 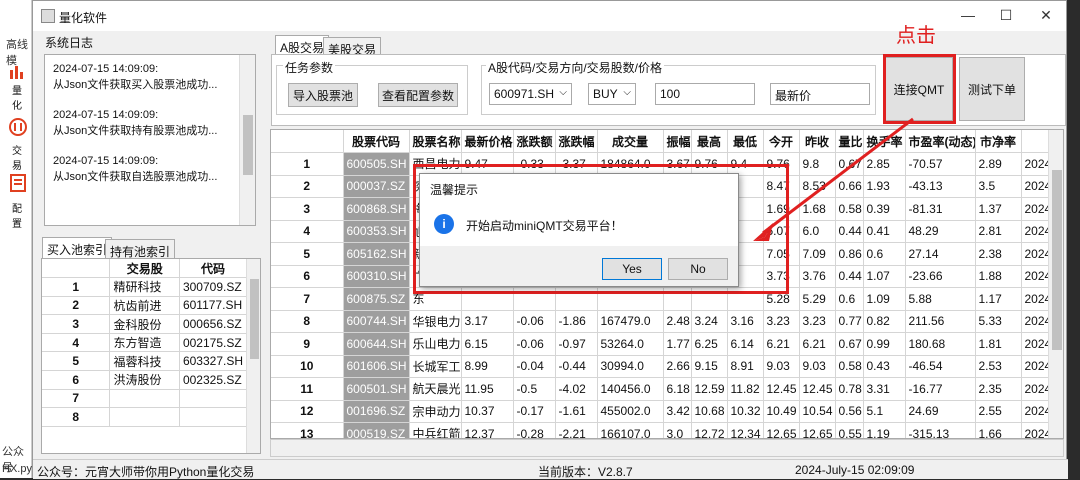 I want to click on stock-cell: 7, so click(x=307, y=299).